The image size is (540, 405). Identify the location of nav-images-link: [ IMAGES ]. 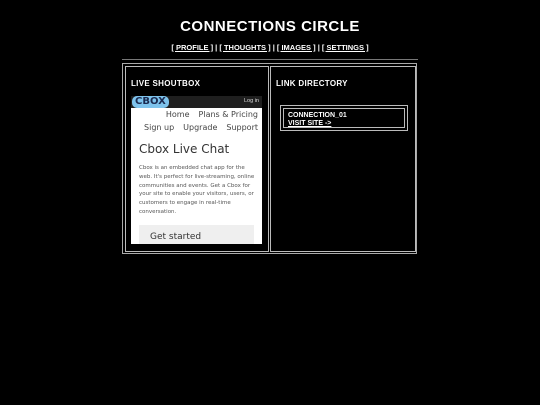
(296, 47).